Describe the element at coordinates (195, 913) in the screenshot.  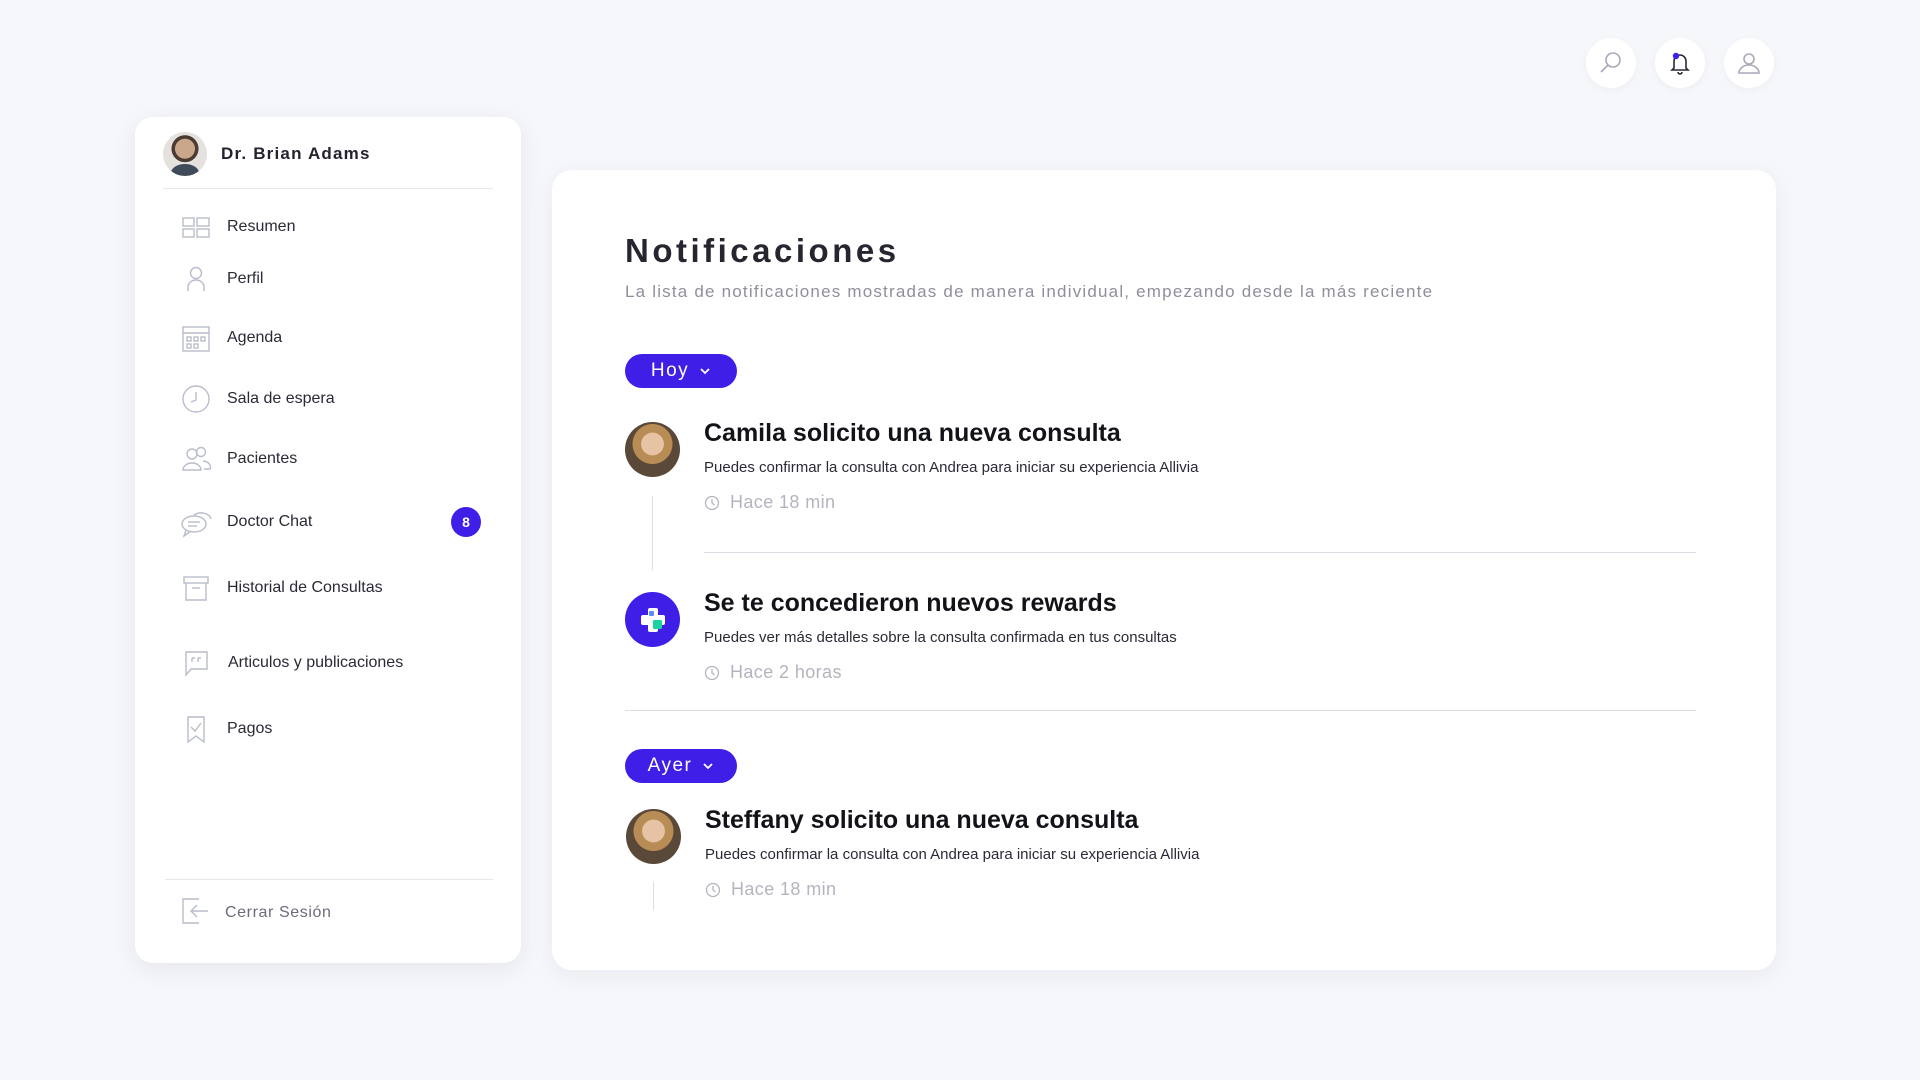
I see `logout-icon` at that location.